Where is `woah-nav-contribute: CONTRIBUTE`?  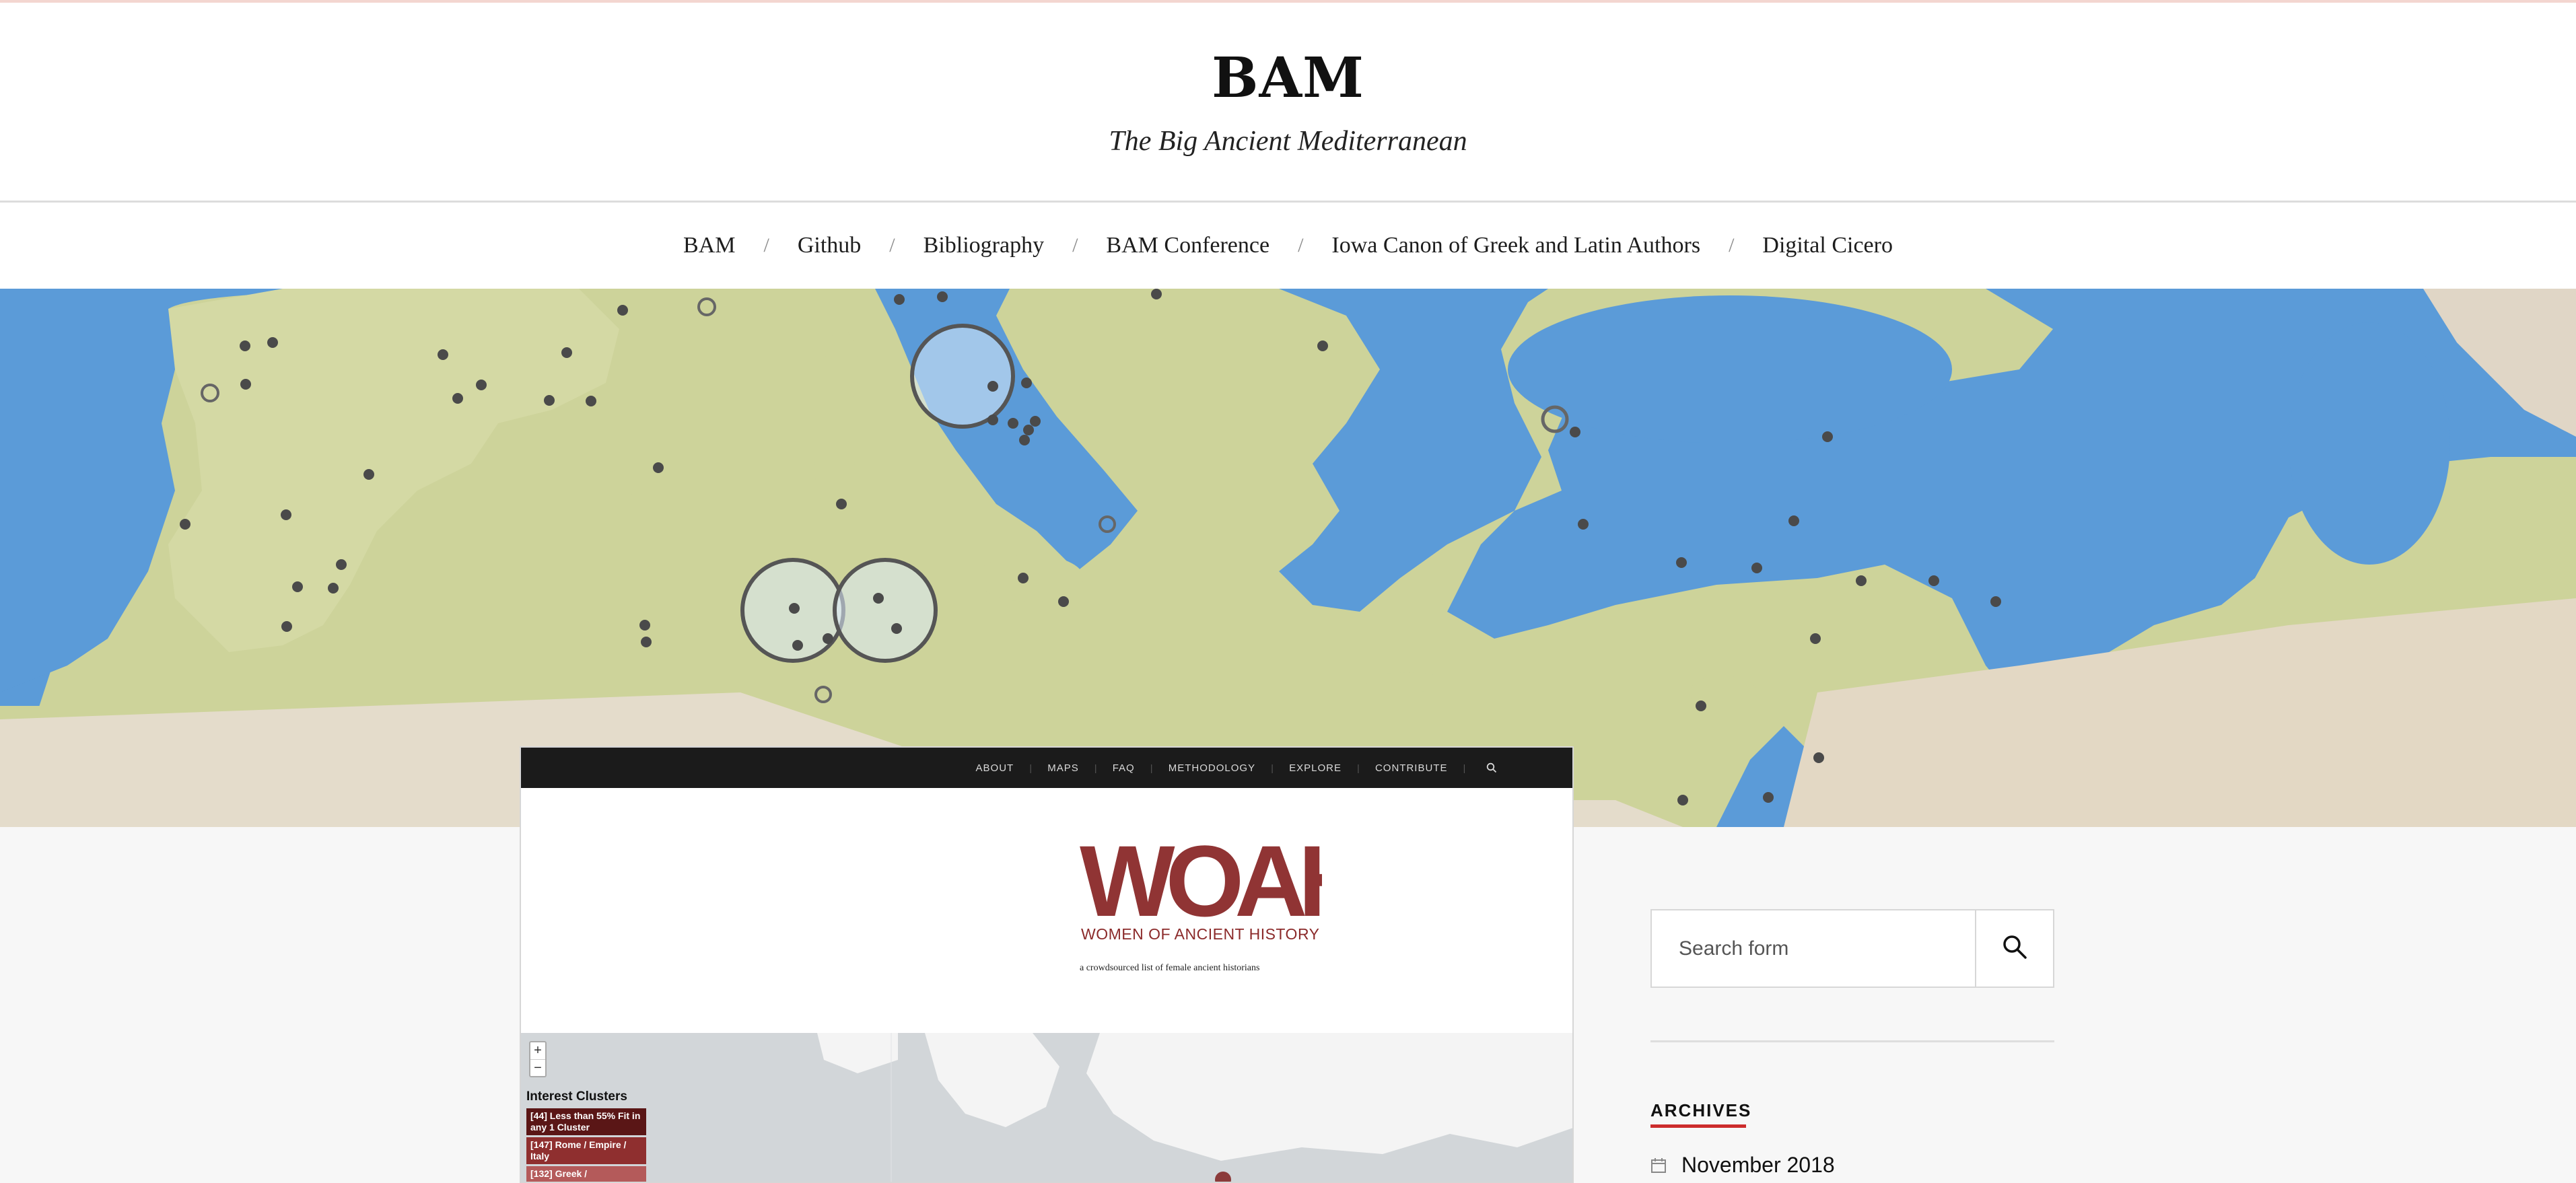
woah-nav-contribute: CONTRIBUTE is located at coordinates (1411, 768).